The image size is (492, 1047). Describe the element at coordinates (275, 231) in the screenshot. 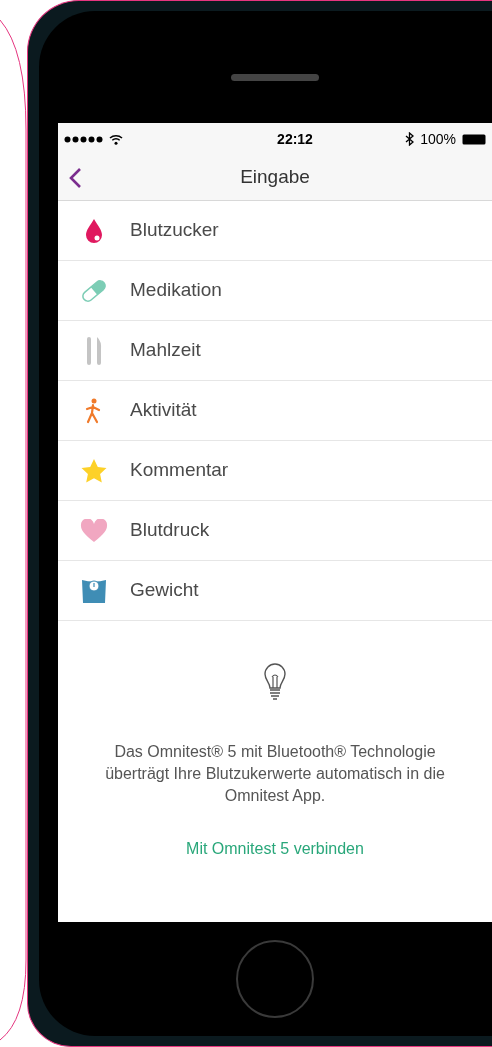

I see `entry-list-item: Blutzucker` at that location.